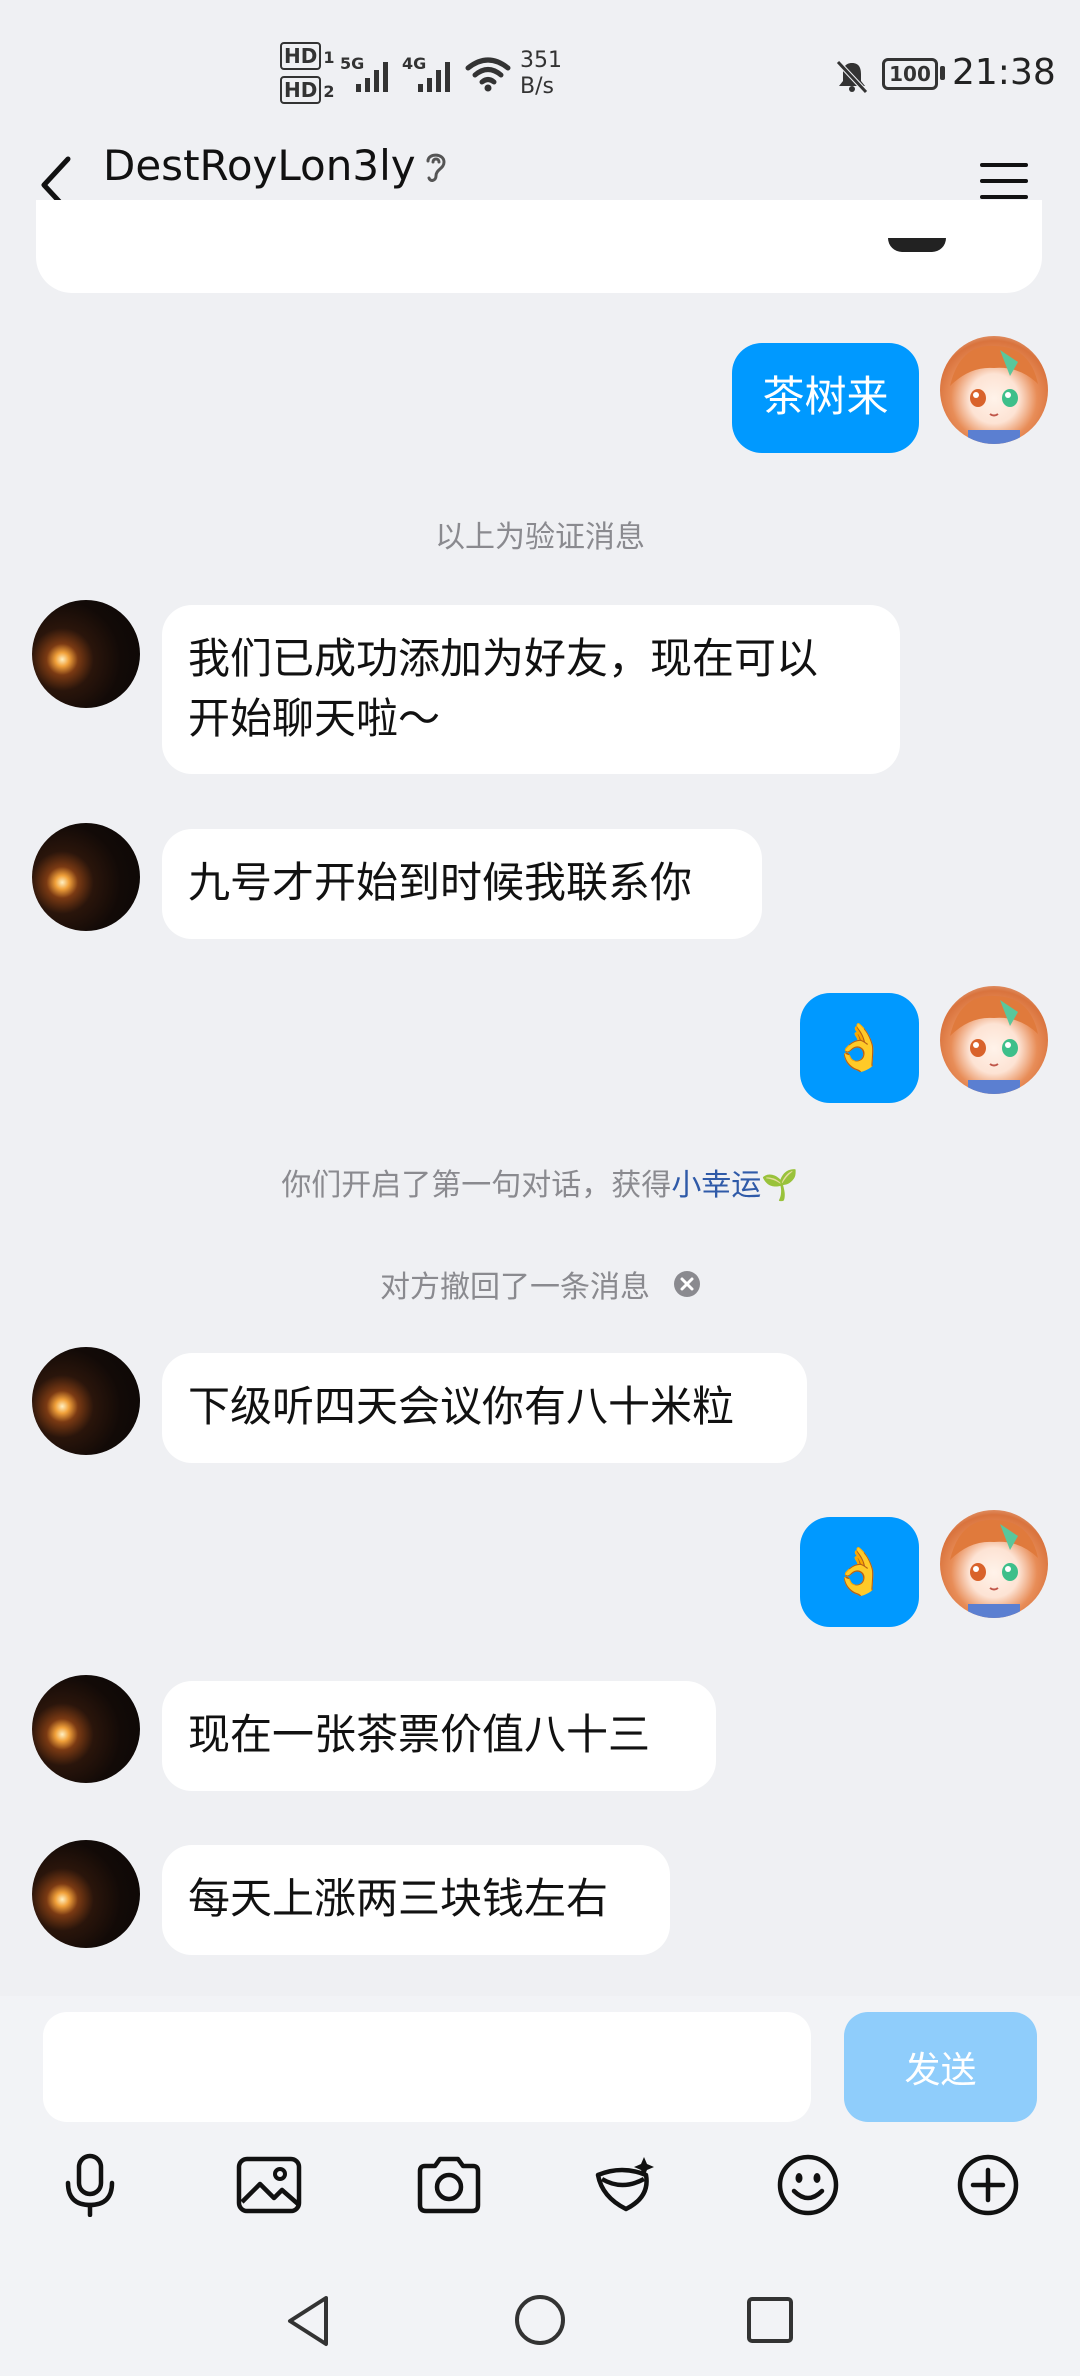 The image size is (1080, 2376). I want to click on message-bubble-incoming: 每天上涨两三块钱左右, so click(416, 1900).